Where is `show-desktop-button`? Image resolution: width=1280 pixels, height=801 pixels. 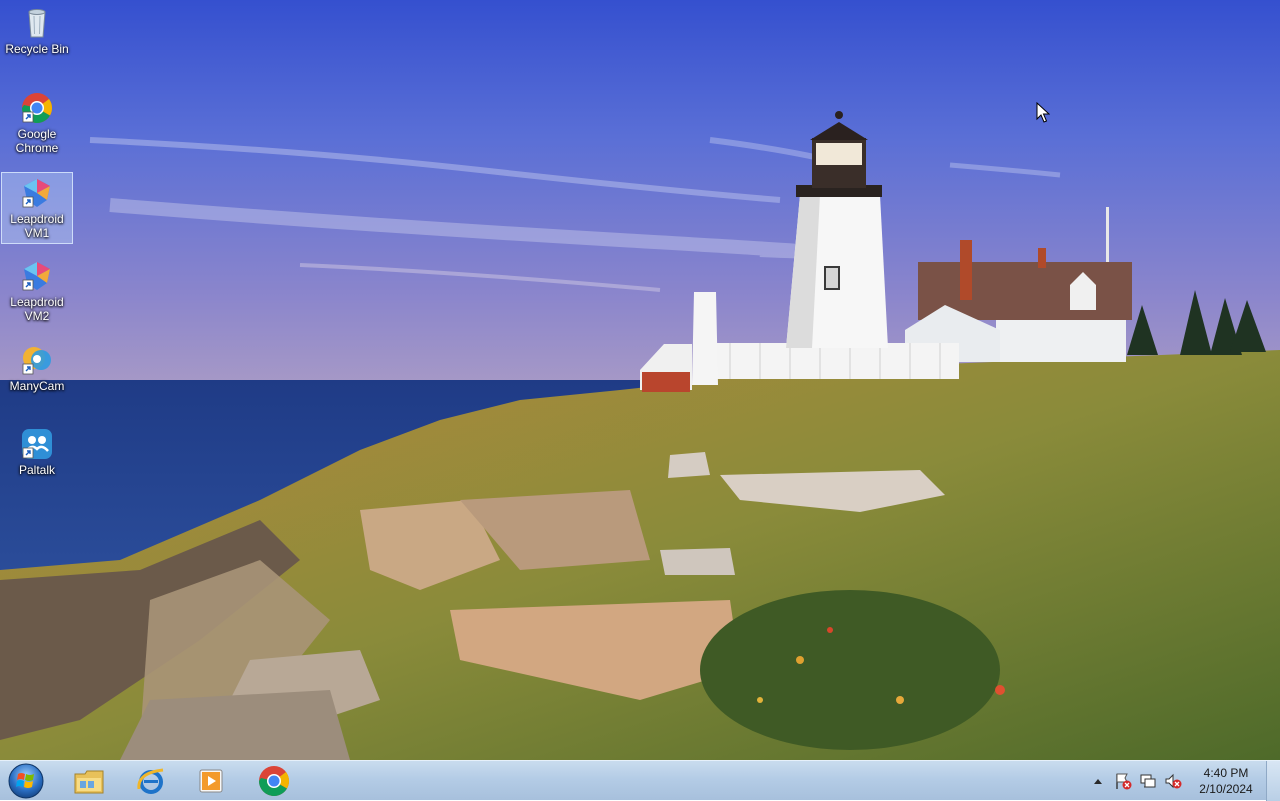 show-desktop-button is located at coordinates (1273, 781).